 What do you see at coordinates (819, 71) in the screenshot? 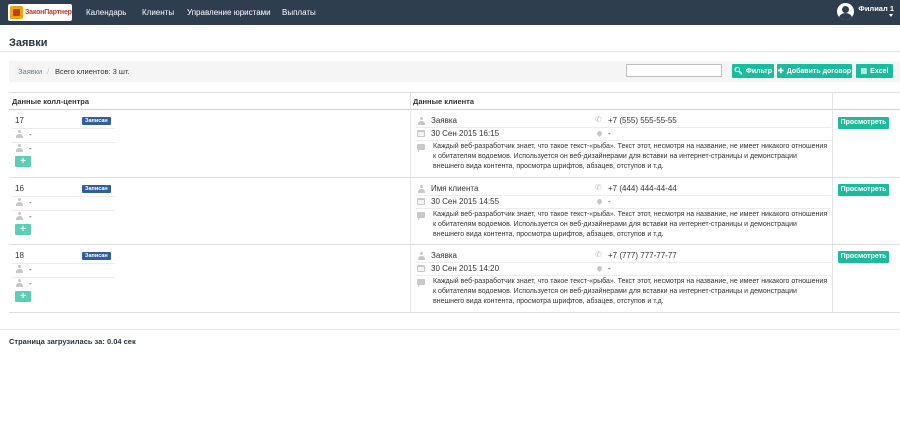
I see `add-contract-label: Добавить договор` at bounding box center [819, 71].